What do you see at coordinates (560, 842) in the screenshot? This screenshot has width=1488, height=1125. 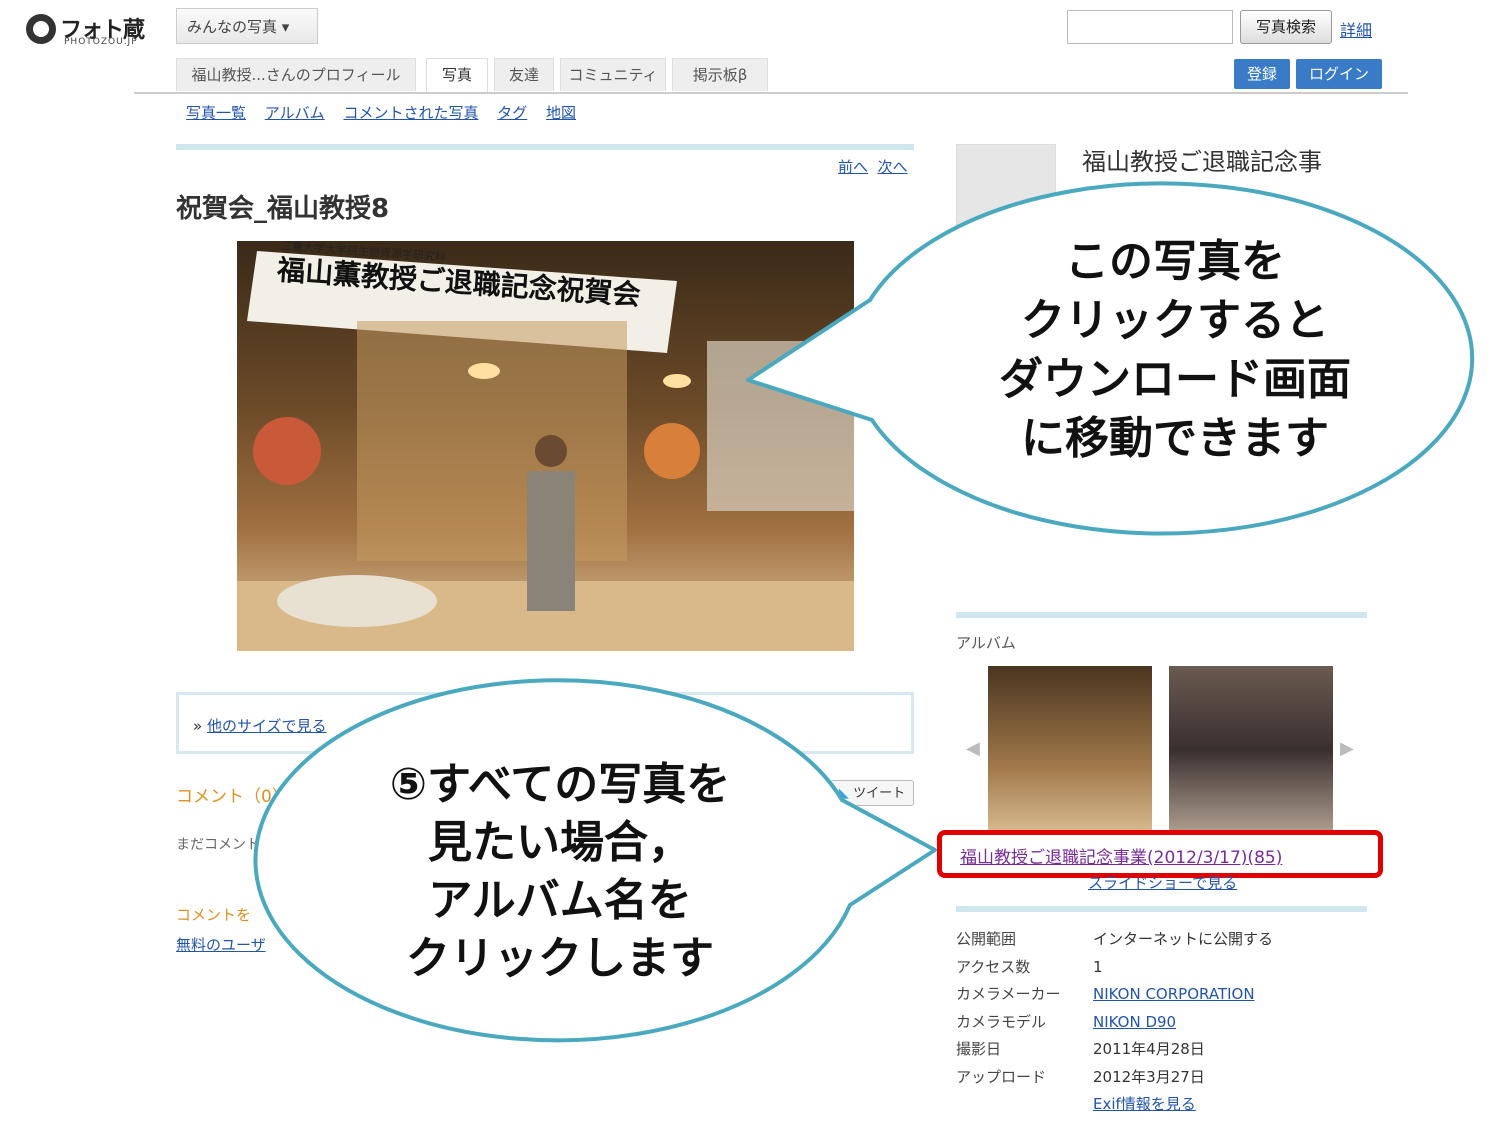 I see `callout-bottom-line: 見たい場合，` at bounding box center [560, 842].